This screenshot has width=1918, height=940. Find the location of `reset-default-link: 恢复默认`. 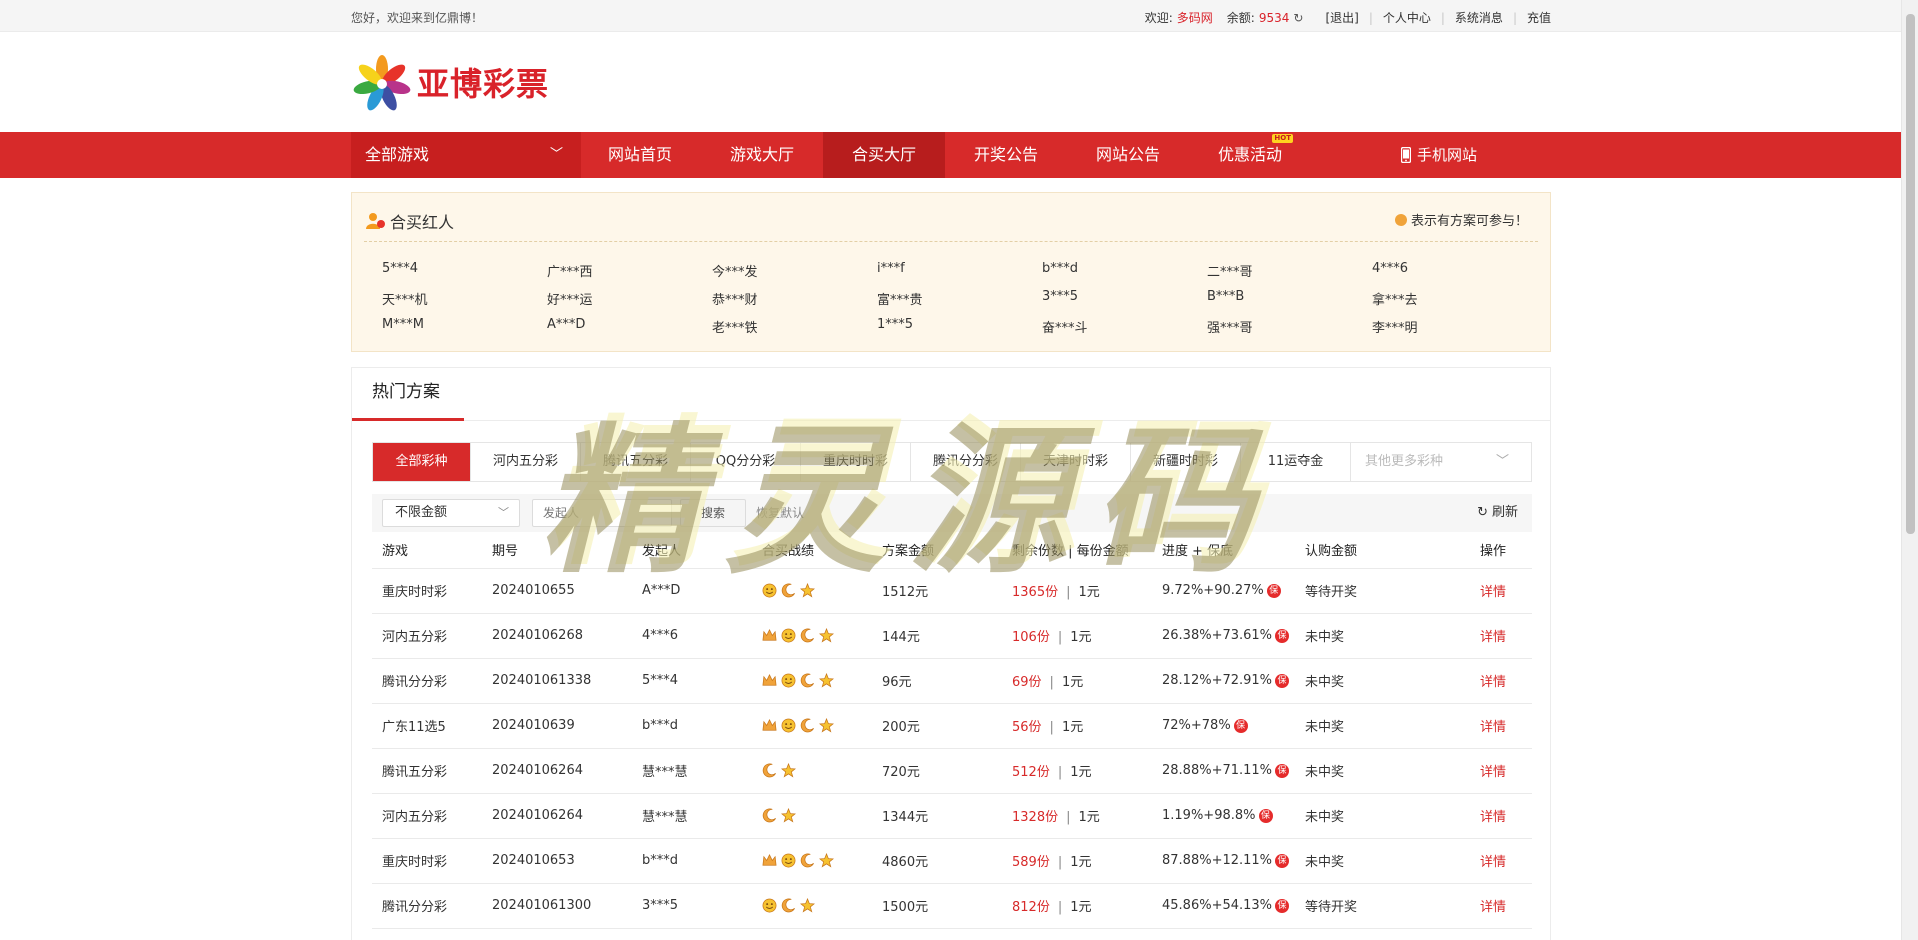

reset-default-link: 恢复默认 is located at coordinates (780, 513).